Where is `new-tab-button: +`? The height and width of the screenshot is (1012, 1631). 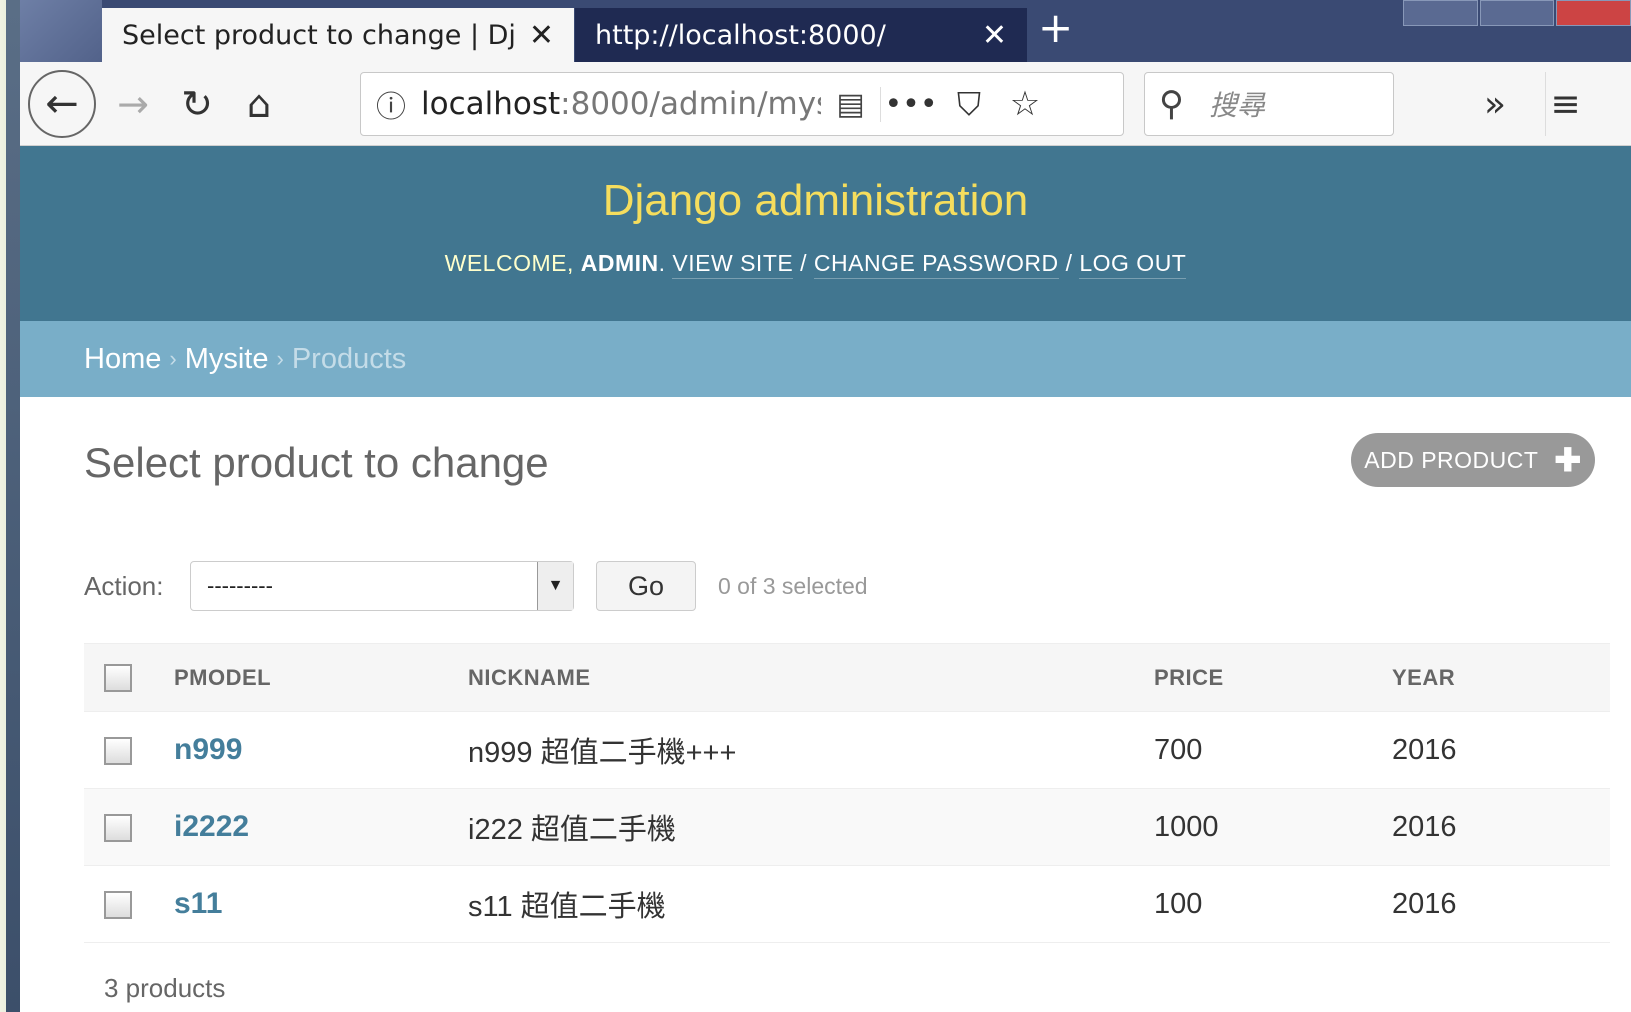
new-tab-button: + is located at coordinates (1055, 28).